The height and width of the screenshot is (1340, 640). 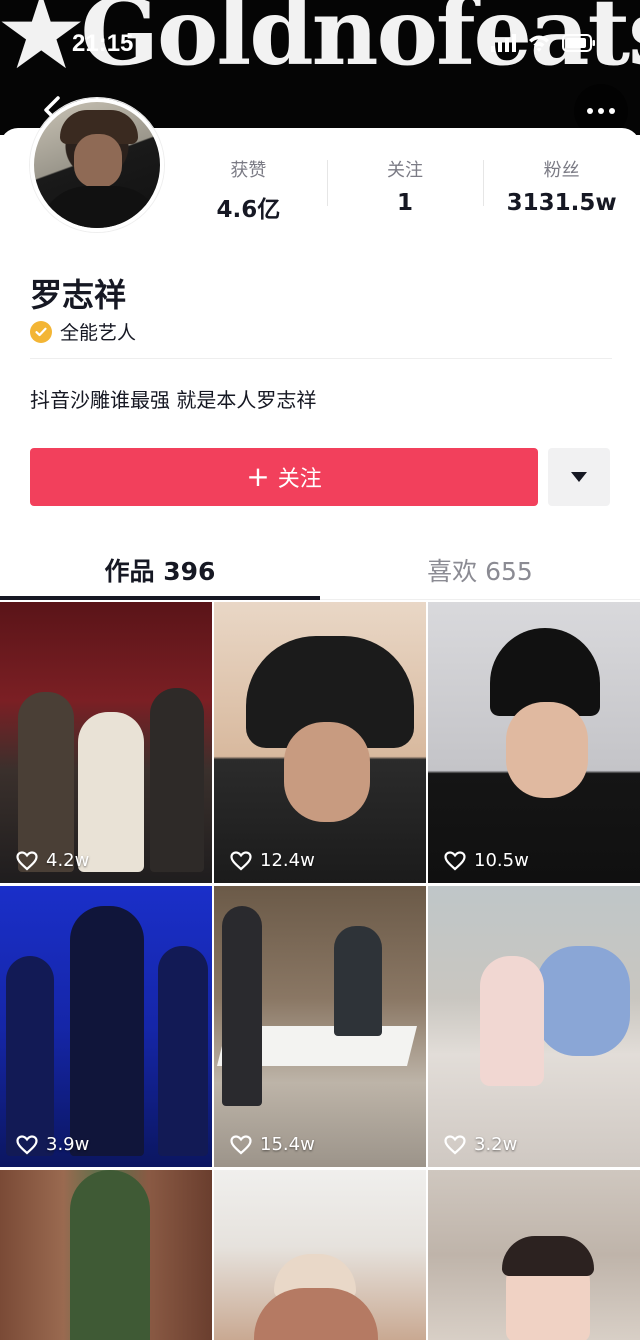 I want to click on like-count: 10.5w, so click(x=486, y=860).